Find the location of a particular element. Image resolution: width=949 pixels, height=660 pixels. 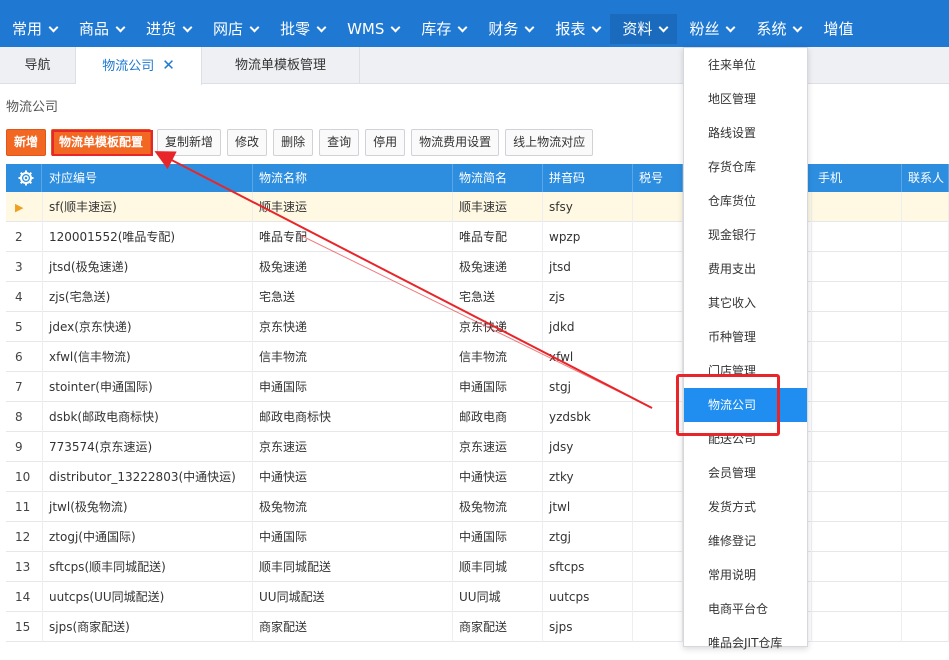

menu-wms: WMS is located at coordinates (372, 29).